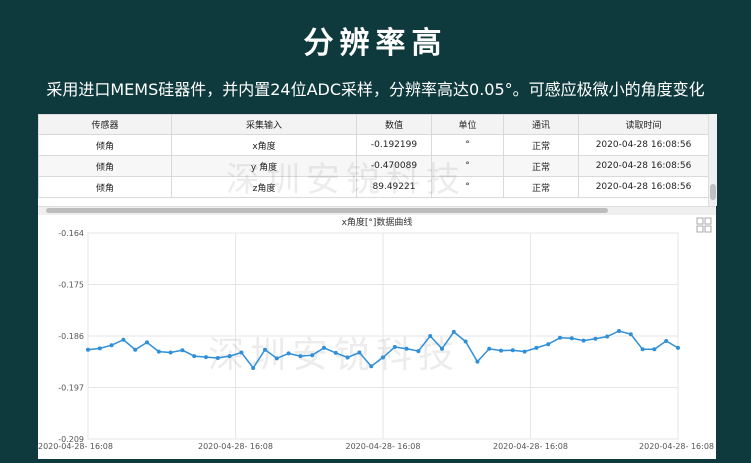 This screenshot has width=751, height=463. I want to click on vertical-scroll-thumb, so click(713, 192).